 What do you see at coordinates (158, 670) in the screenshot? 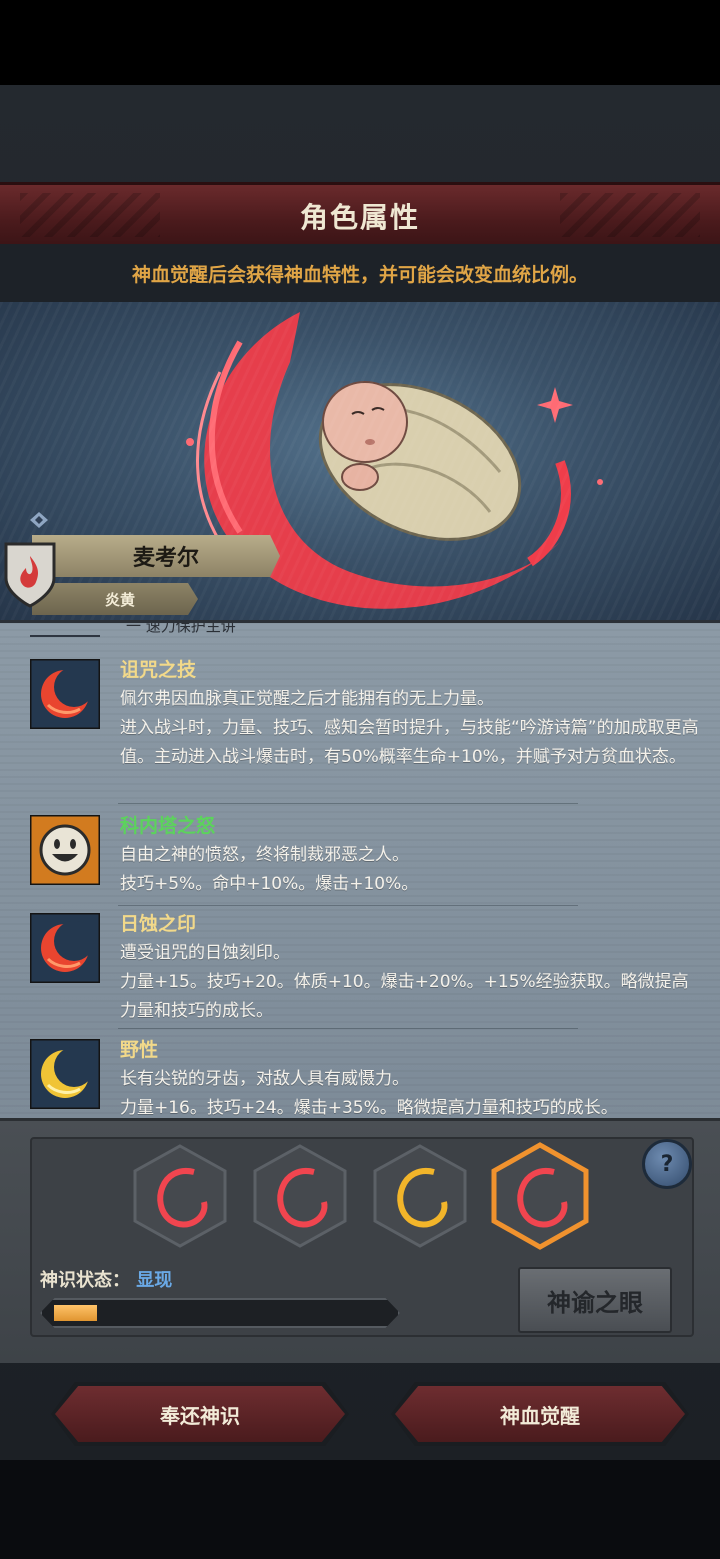
I see `skill-title: 诅咒之技` at bounding box center [158, 670].